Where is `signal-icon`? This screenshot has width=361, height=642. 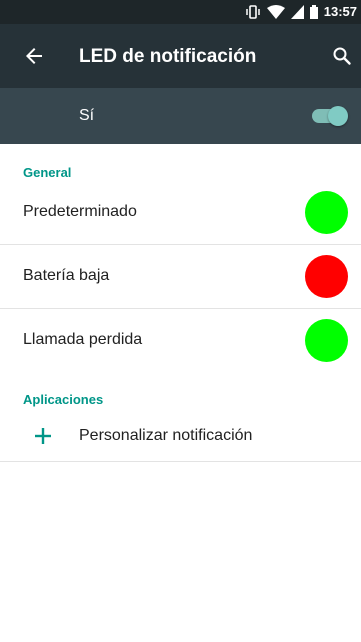 signal-icon is located at coordinates (297, 12).